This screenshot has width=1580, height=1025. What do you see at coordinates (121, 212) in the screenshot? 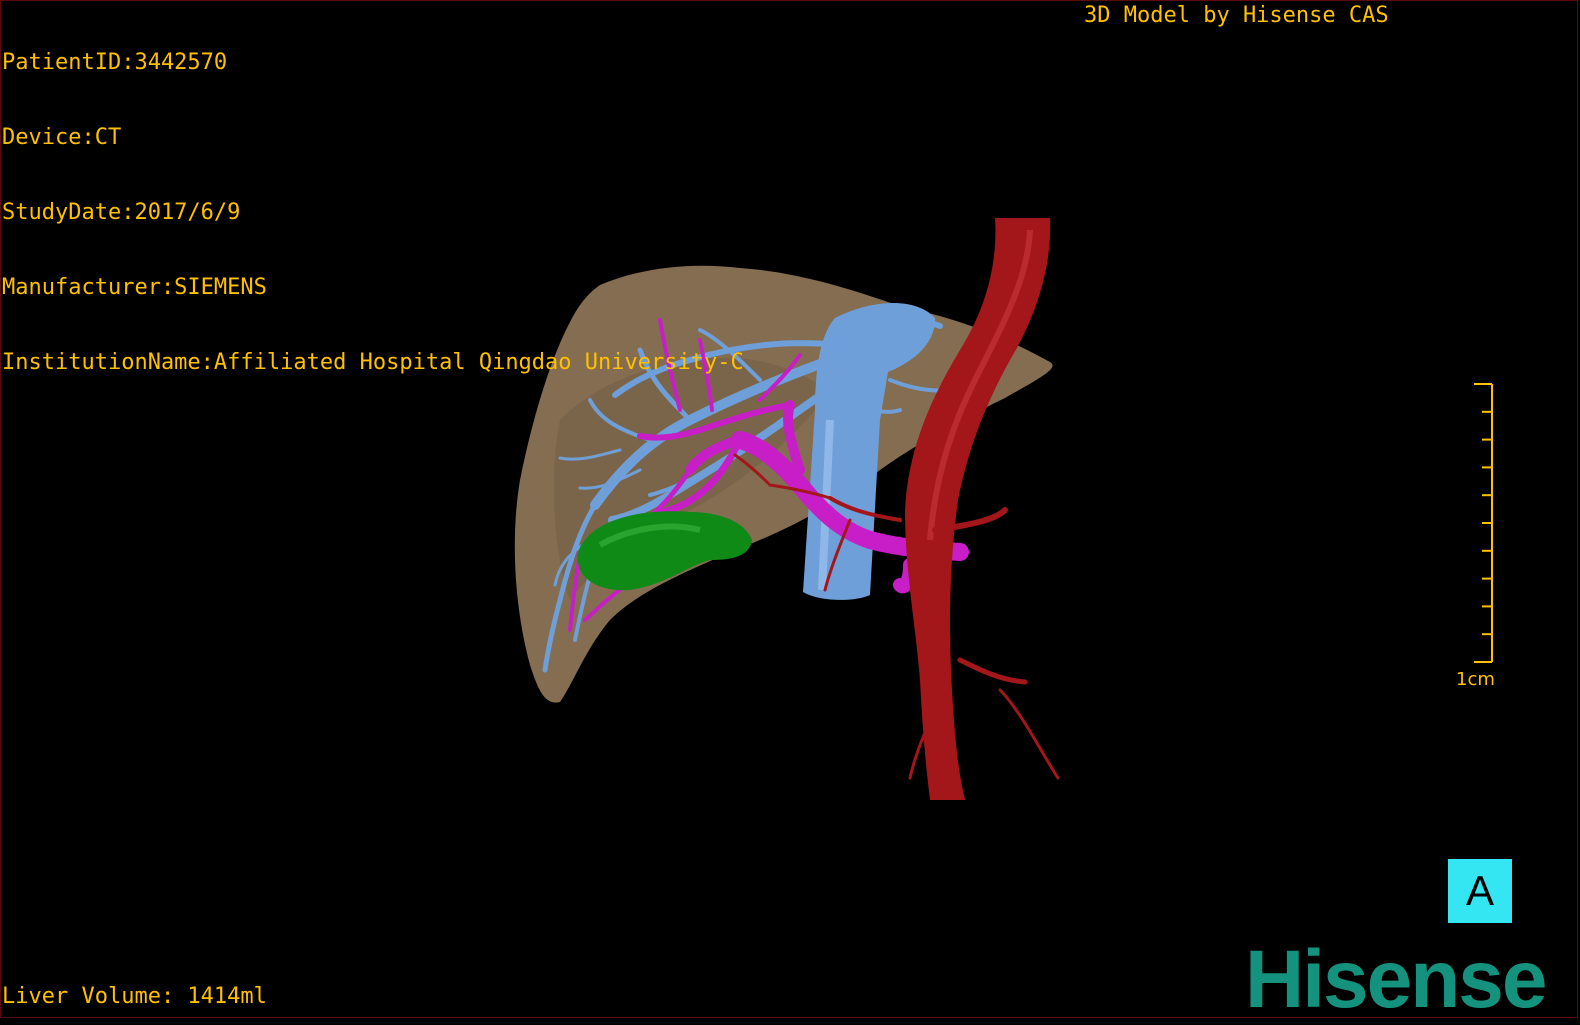
I see `study-date: StudyDate:2017/6/9` at bounding box center [121, 212].